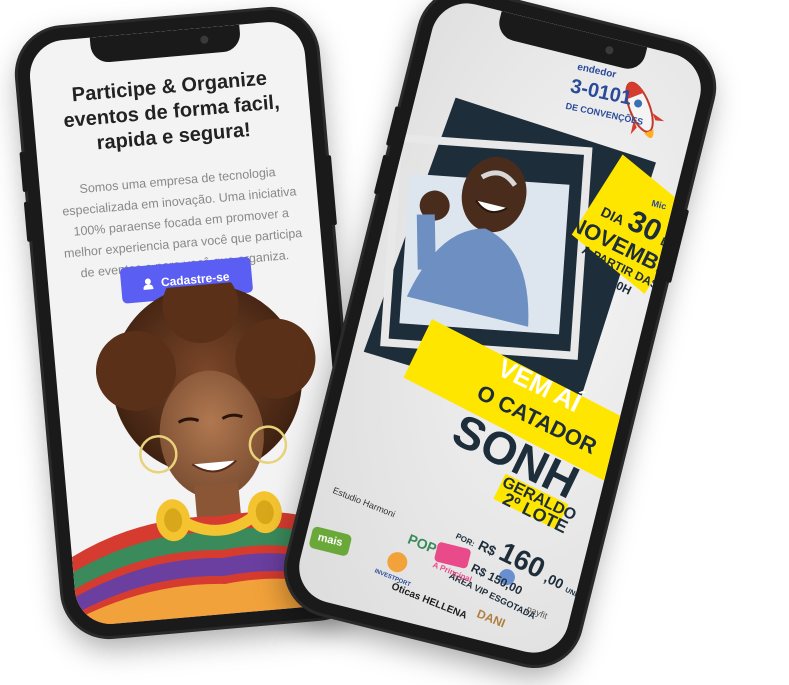 The width and height of the screenshot is (789, 685). I want to click on person-icon, so click(148, 284).